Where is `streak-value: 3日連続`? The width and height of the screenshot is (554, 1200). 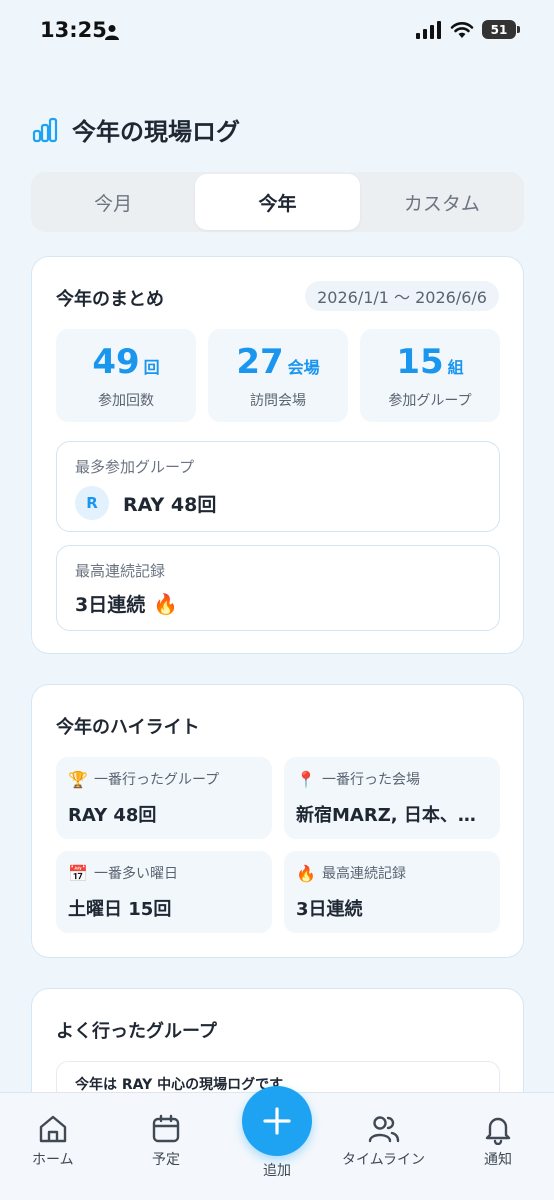 streak-value: 3日連続 is located at coordinates (110, 605).